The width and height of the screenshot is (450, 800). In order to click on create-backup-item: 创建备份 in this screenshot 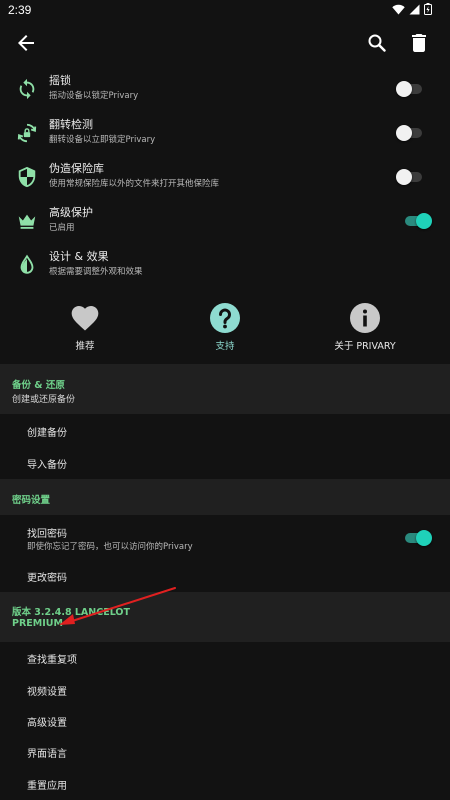, I will do `click(225, 431)`.